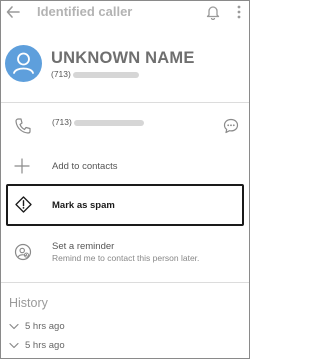 The image size is (320, 359). Describe the element at coordinates (239, 12) in the screenshot. I see `more-options-icon` at that location.